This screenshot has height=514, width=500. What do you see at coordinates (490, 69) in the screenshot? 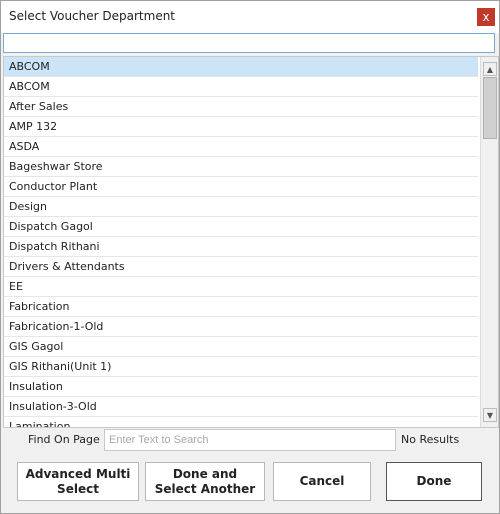
I see `scroll-up-icon: ▲` at bounding box center [490, 69].